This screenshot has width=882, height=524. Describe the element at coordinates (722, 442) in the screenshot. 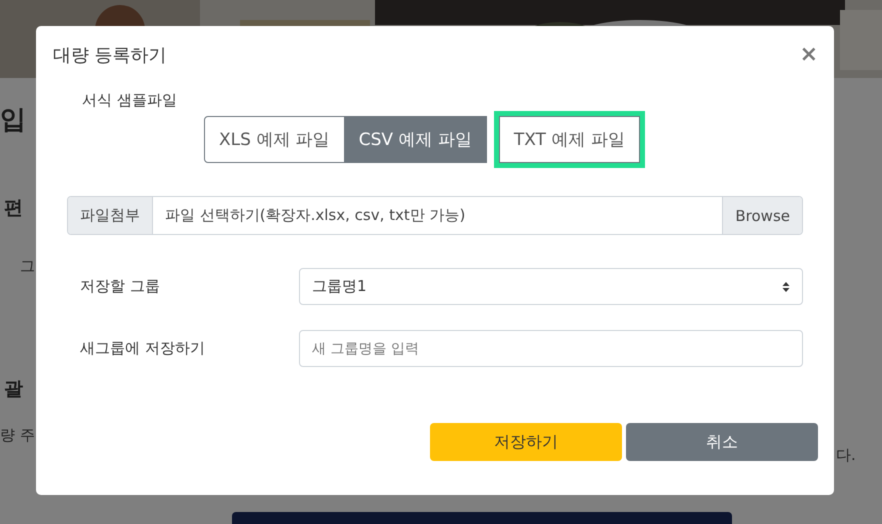

I see `cancel-button: 취소` at that location.